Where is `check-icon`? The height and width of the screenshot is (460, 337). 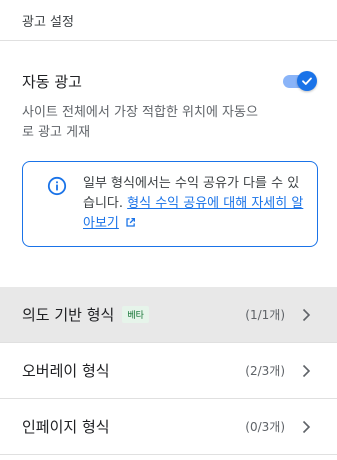
check-icon is located at coordinates (307, 81).